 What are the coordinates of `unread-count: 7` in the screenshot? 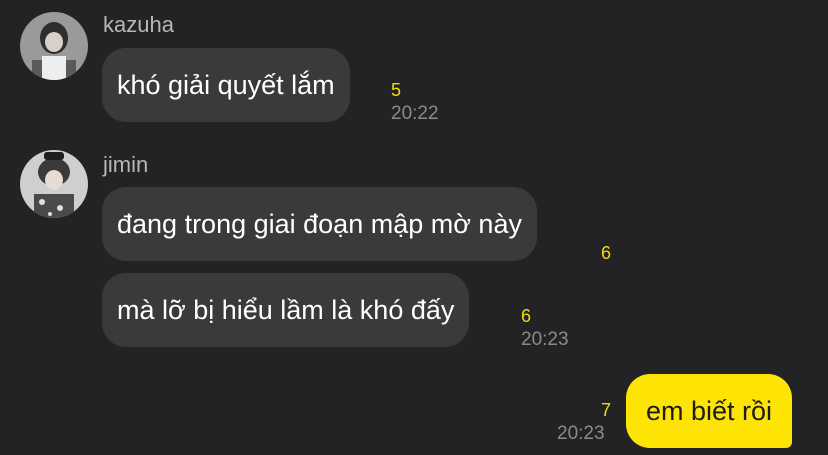 It's located at (606, 410).